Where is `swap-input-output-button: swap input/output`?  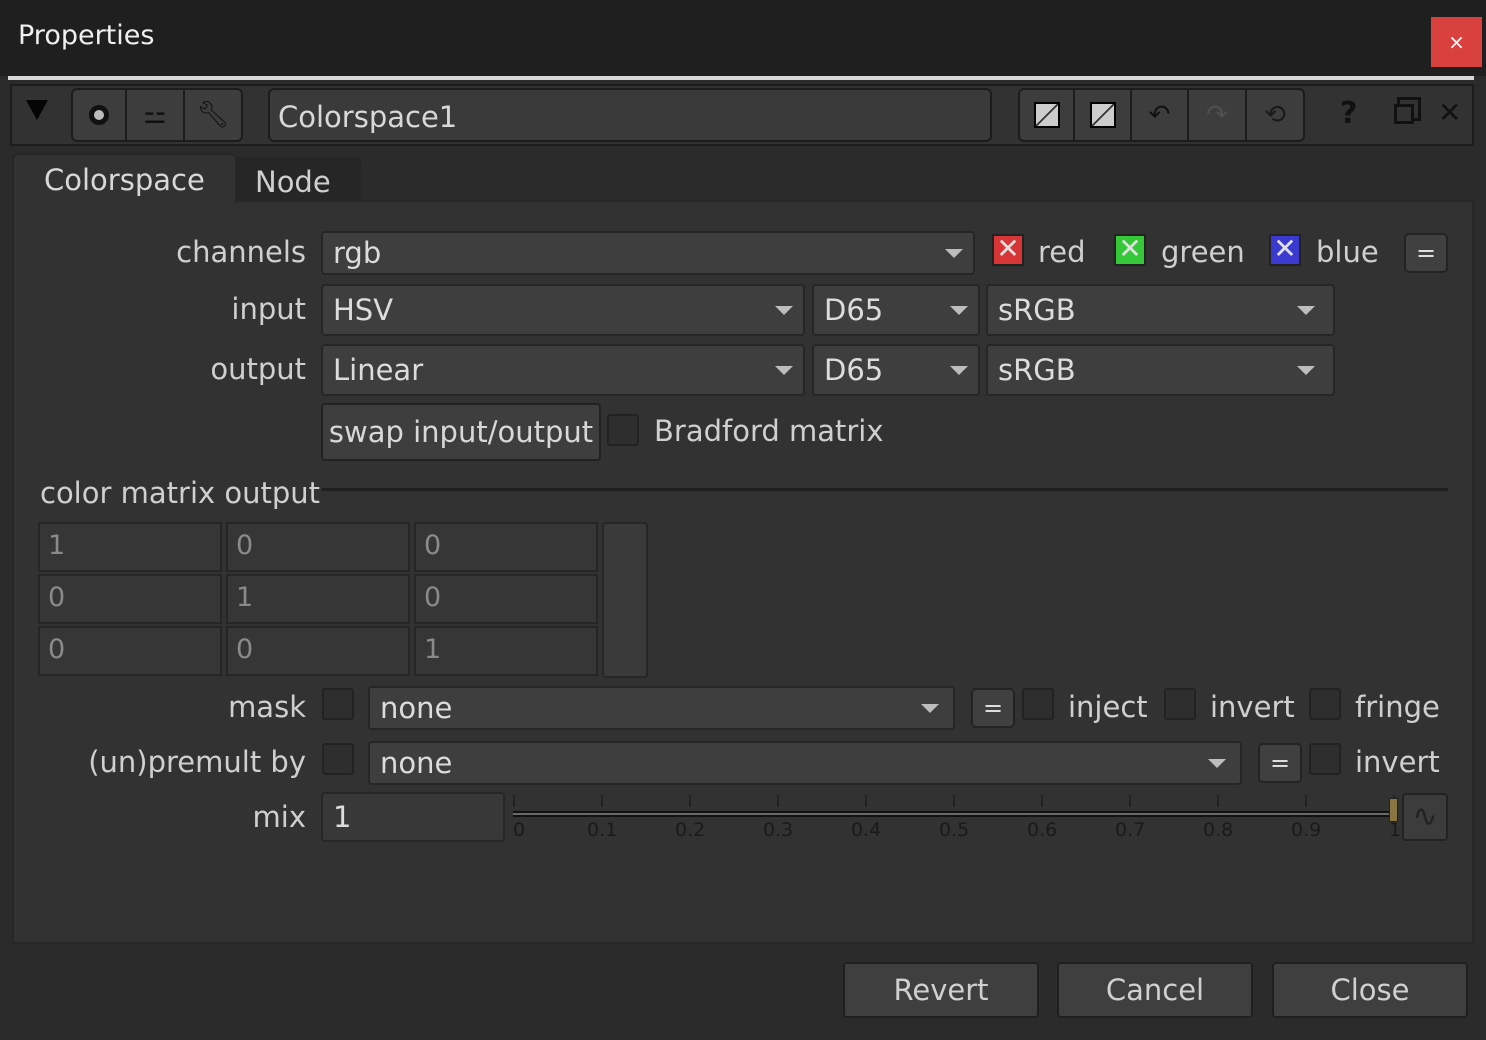
swap-input-output-button: swap input/output is located at coordinates (461, 432).